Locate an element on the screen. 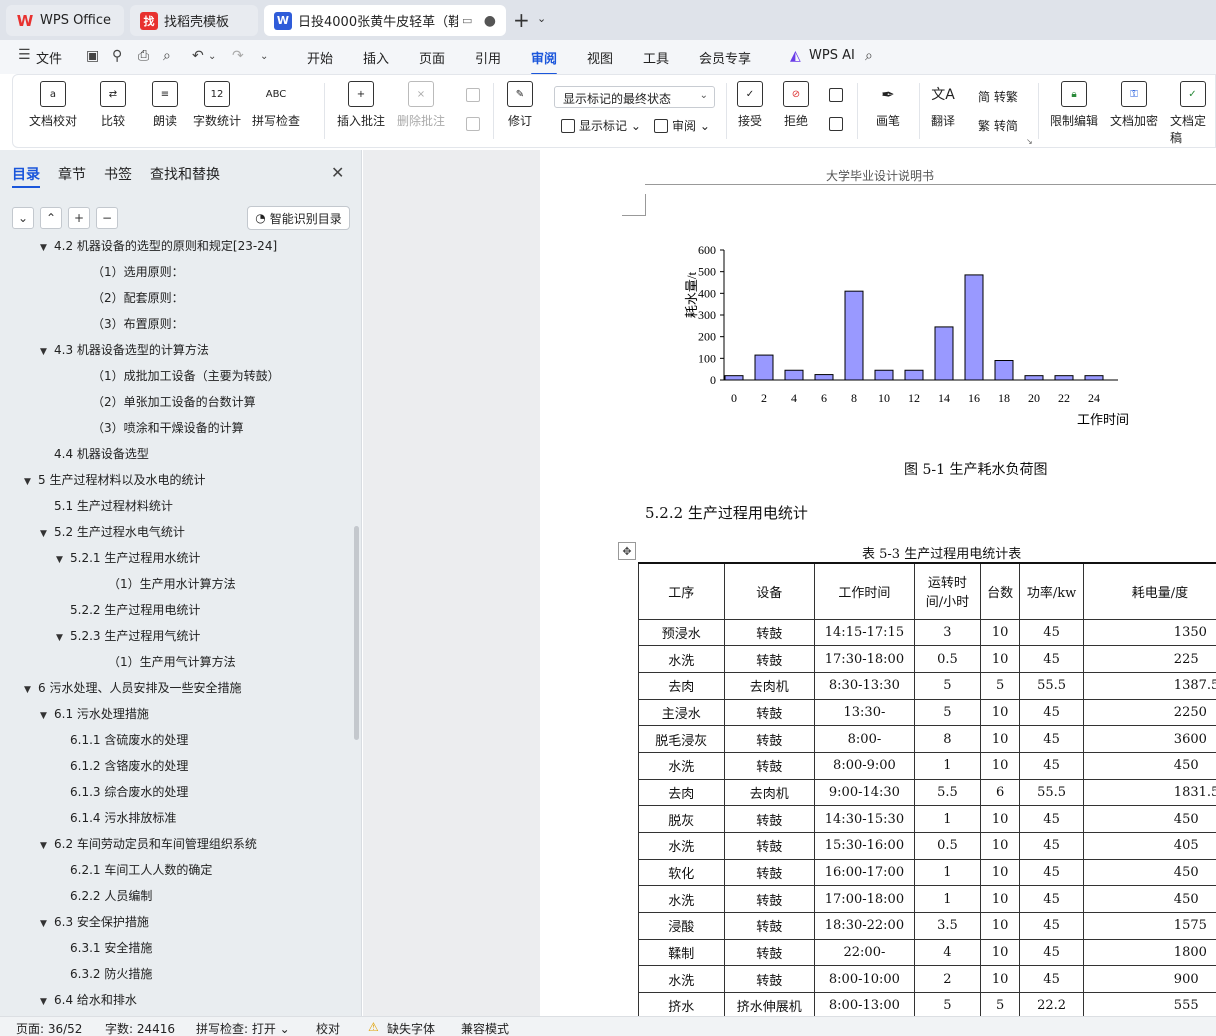 The width and height of the screenshot is (1216, 1036). save-icon: ▣ is located at coordinates (92, 56).